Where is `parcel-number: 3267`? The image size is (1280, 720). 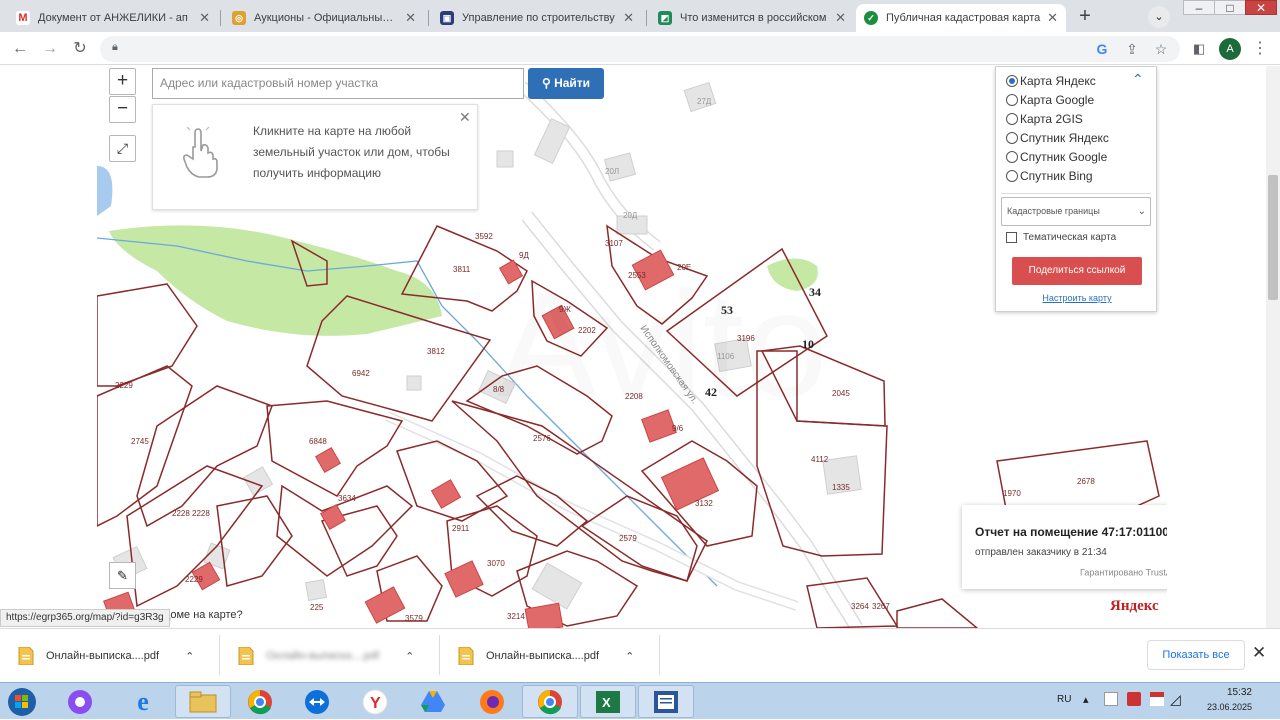 parcel-number: 3267 is located at coordinates (881, 606).